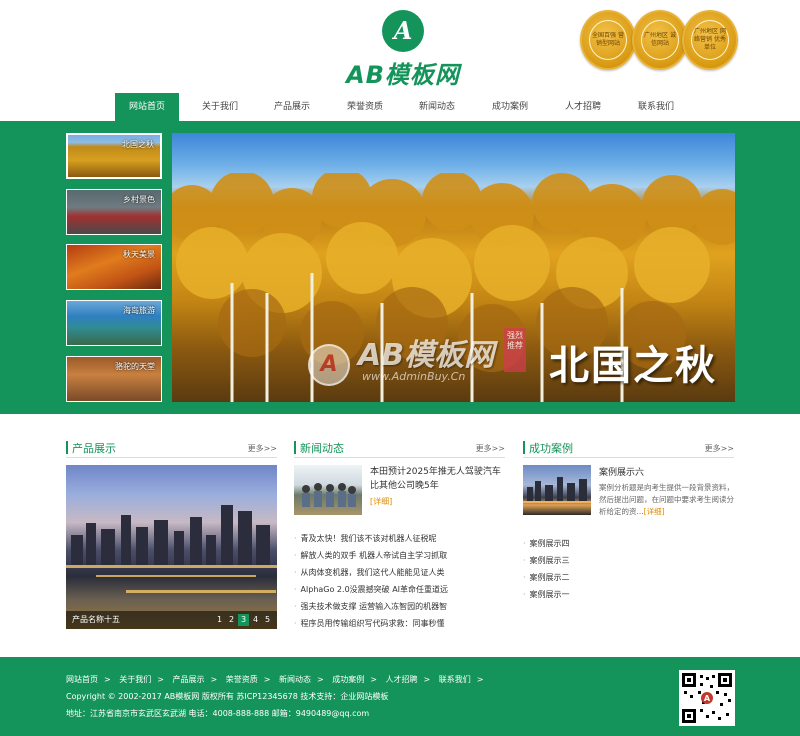 The height and width of the screenshot is (736, 800). I want to click on news-featured-more: [详细], so click(381, 501).